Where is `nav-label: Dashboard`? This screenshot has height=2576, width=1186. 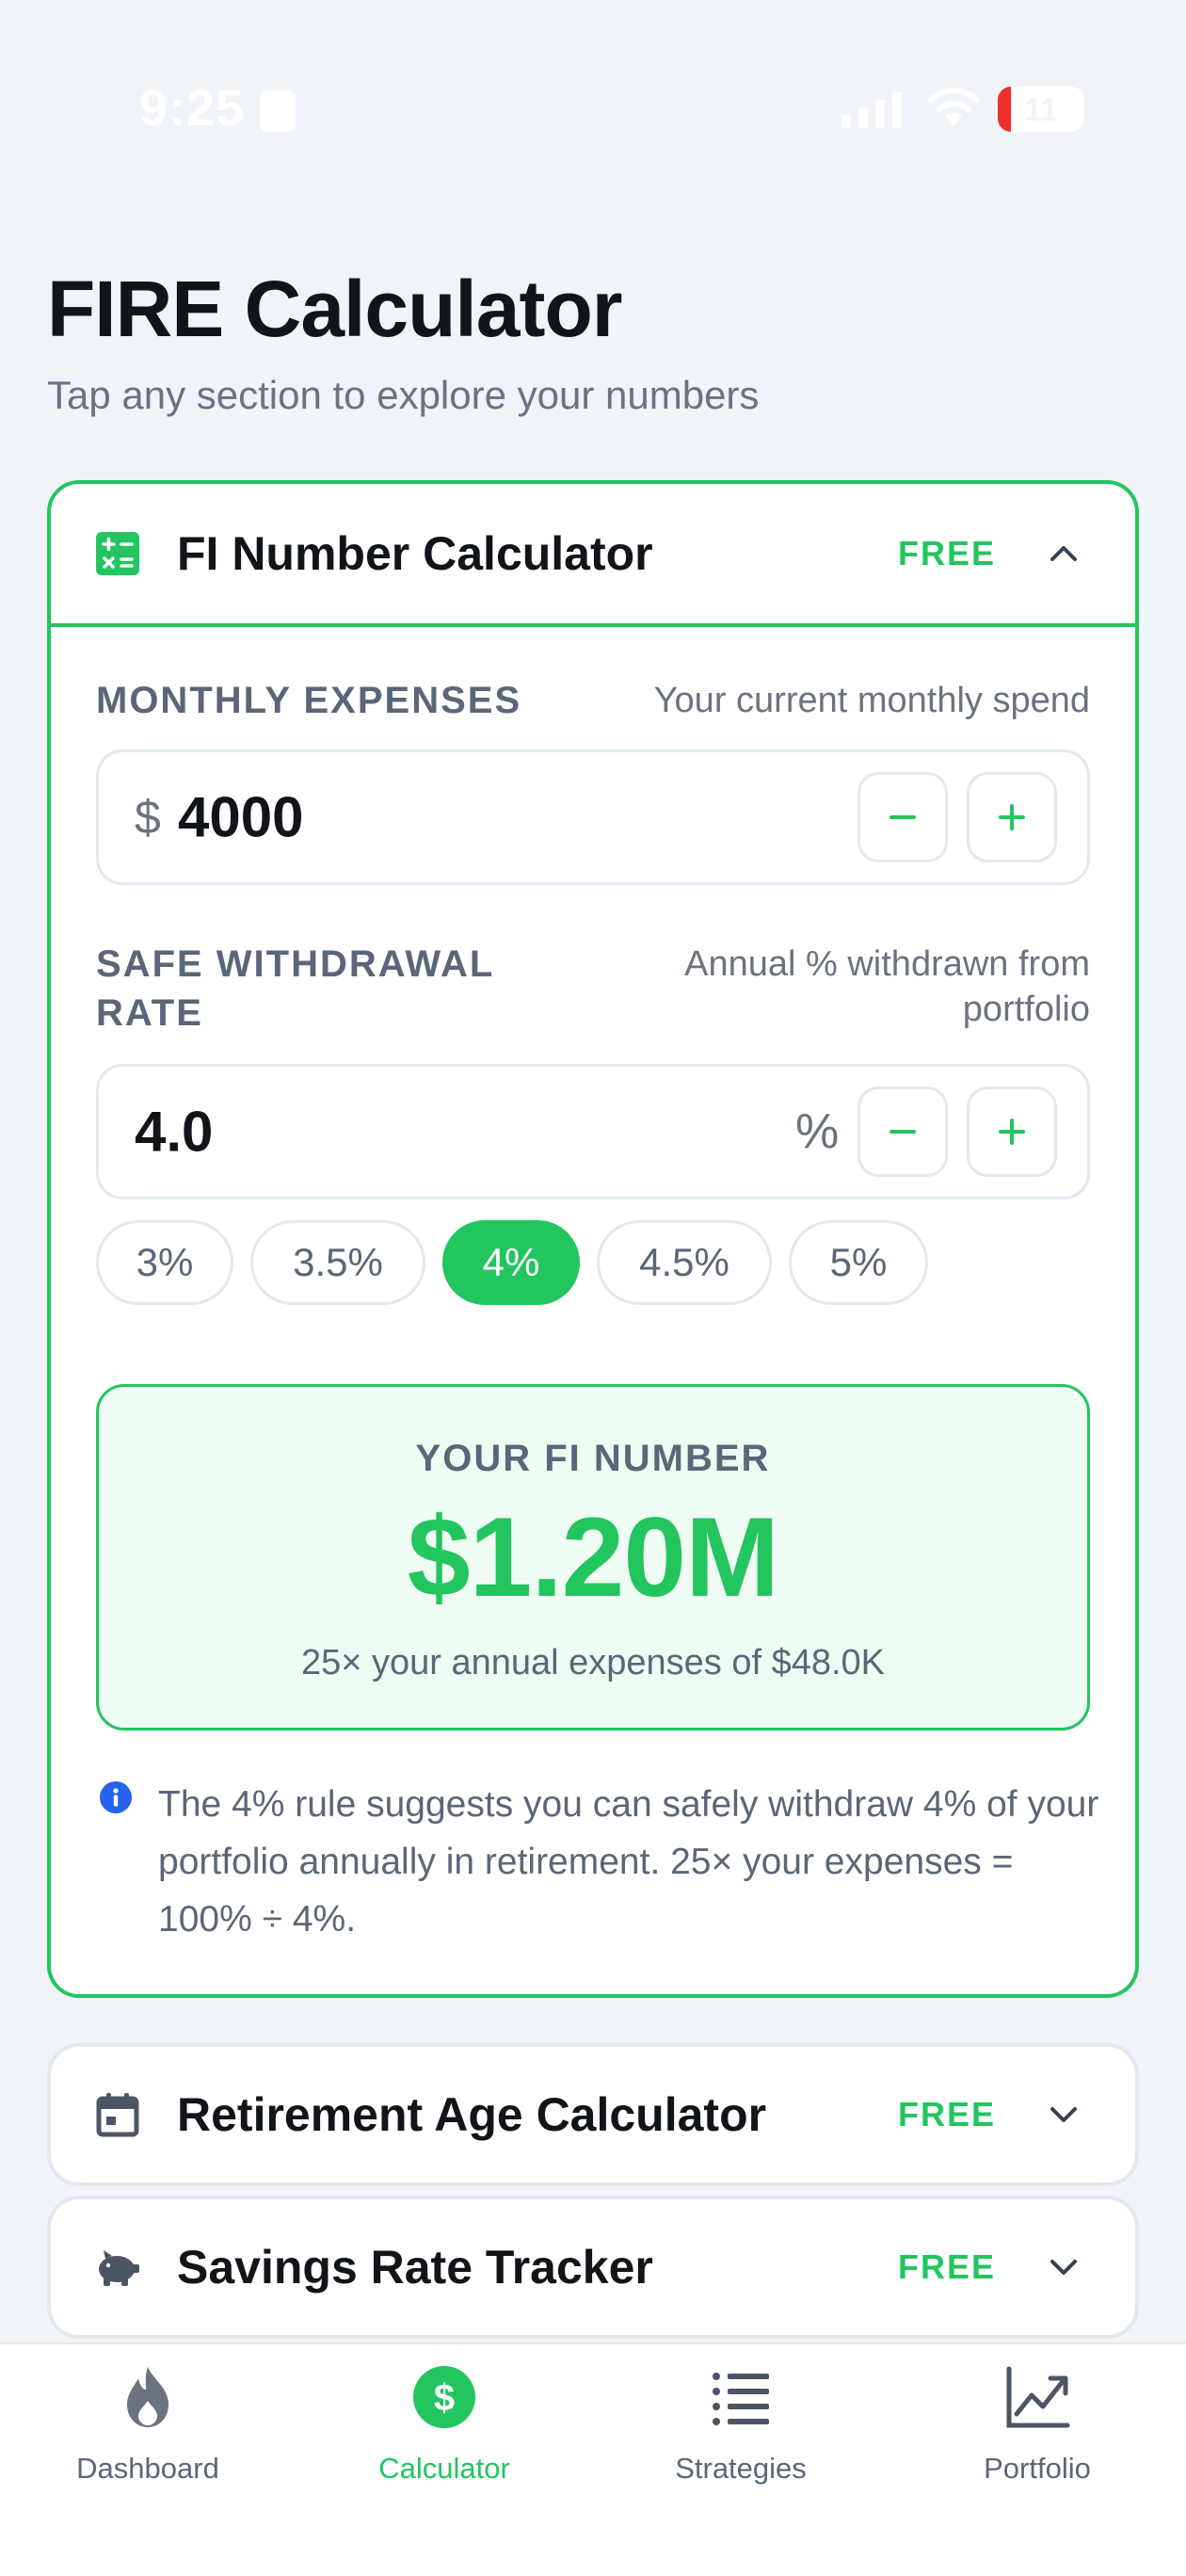
nav-label: Dashboard is located at coordinates (147, 2468).